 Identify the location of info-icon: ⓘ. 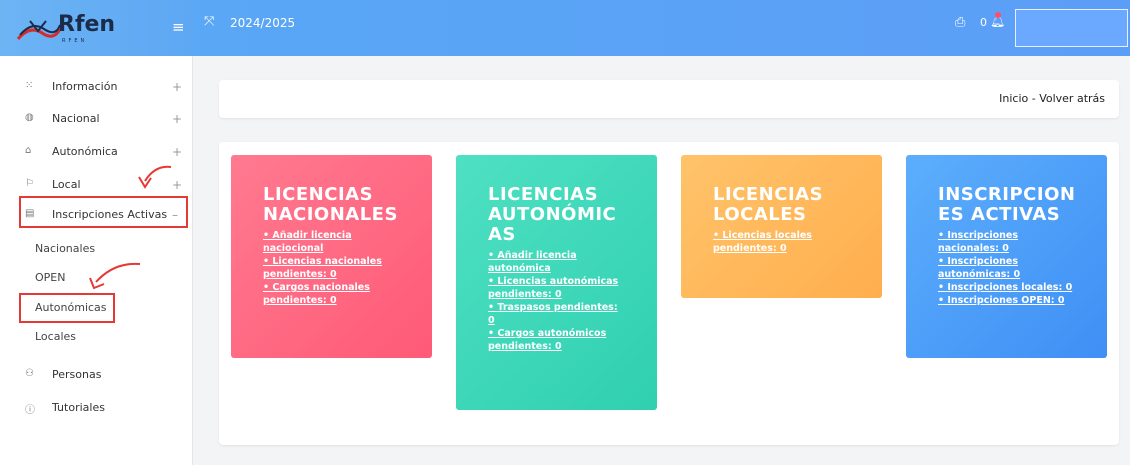
(30, 410).